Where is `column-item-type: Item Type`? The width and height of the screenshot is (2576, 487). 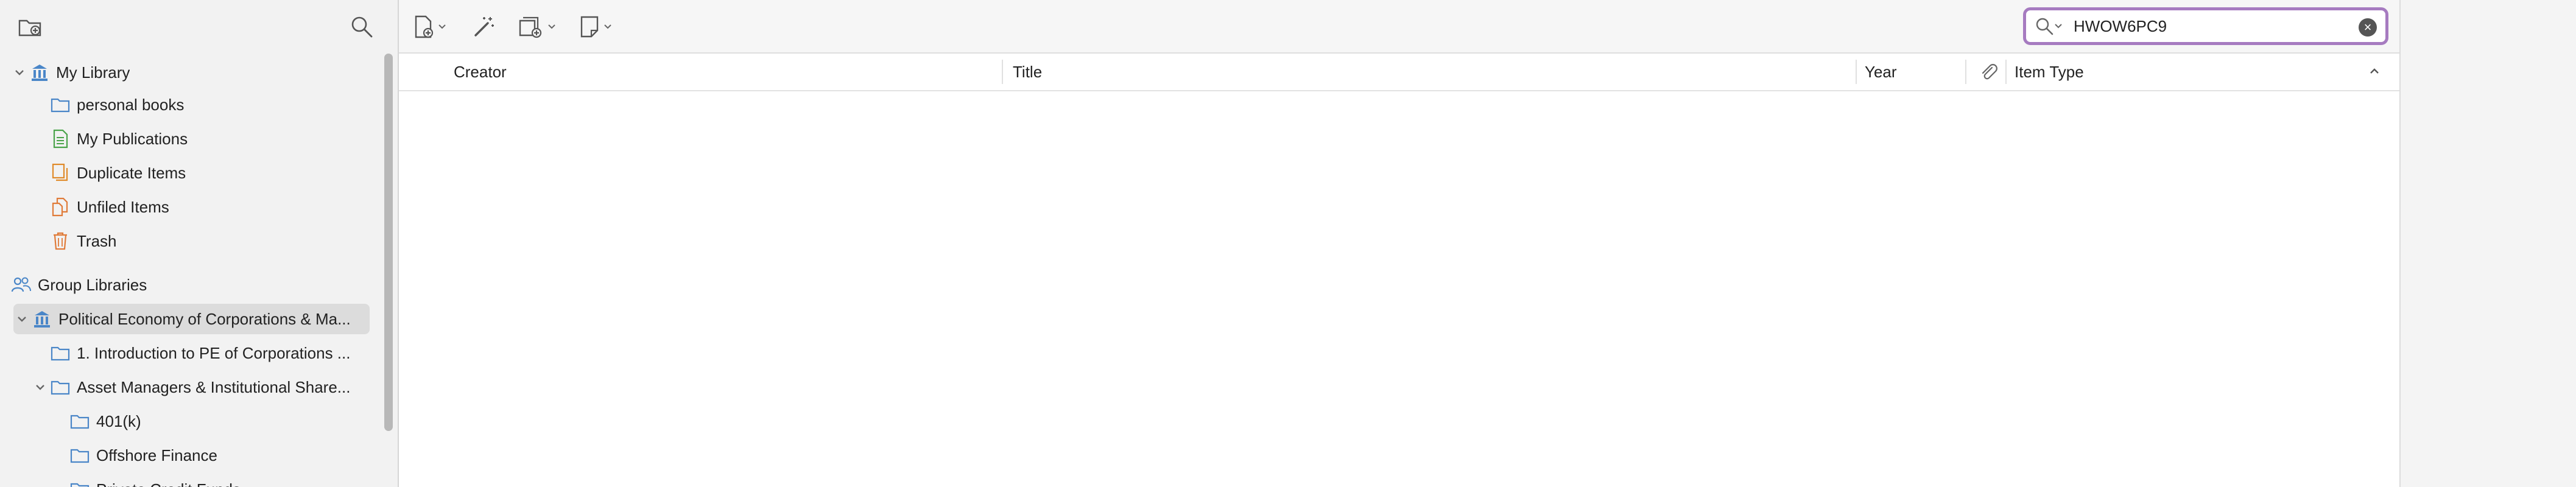
column-item-type: Item Type is located at coordinates (2203, 72).